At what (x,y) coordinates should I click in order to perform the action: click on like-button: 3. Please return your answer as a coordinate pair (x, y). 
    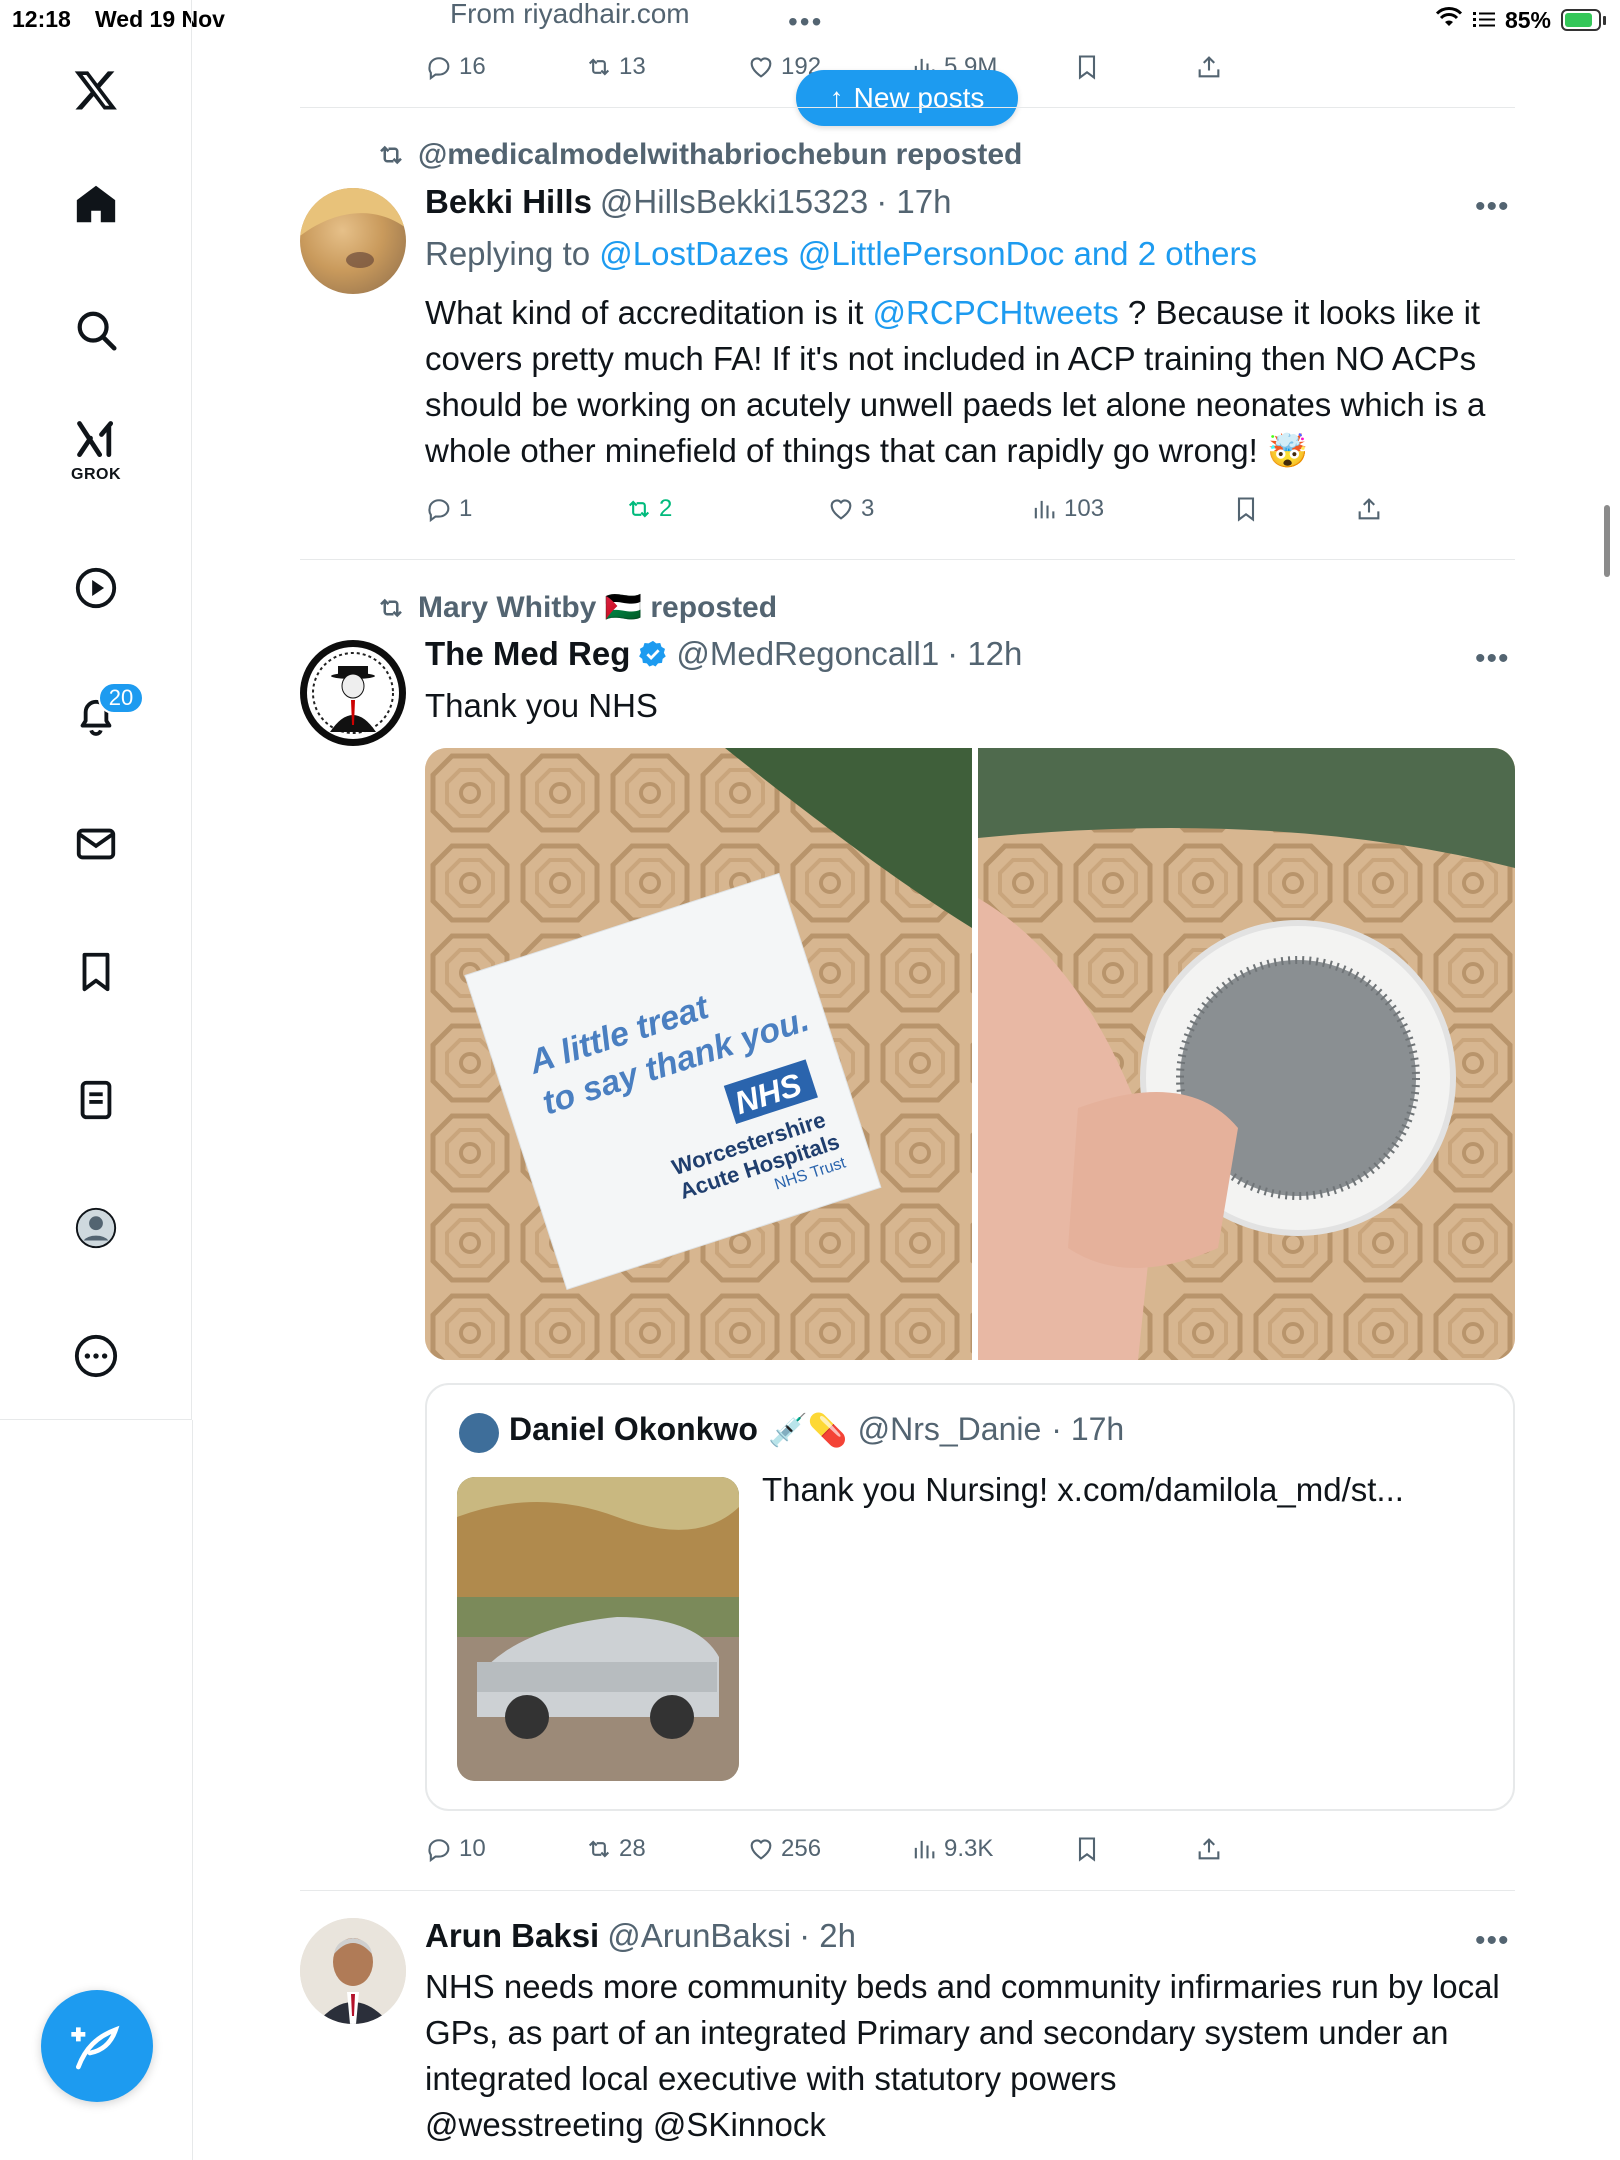
    Looking at the image, I should click on (850, 509).